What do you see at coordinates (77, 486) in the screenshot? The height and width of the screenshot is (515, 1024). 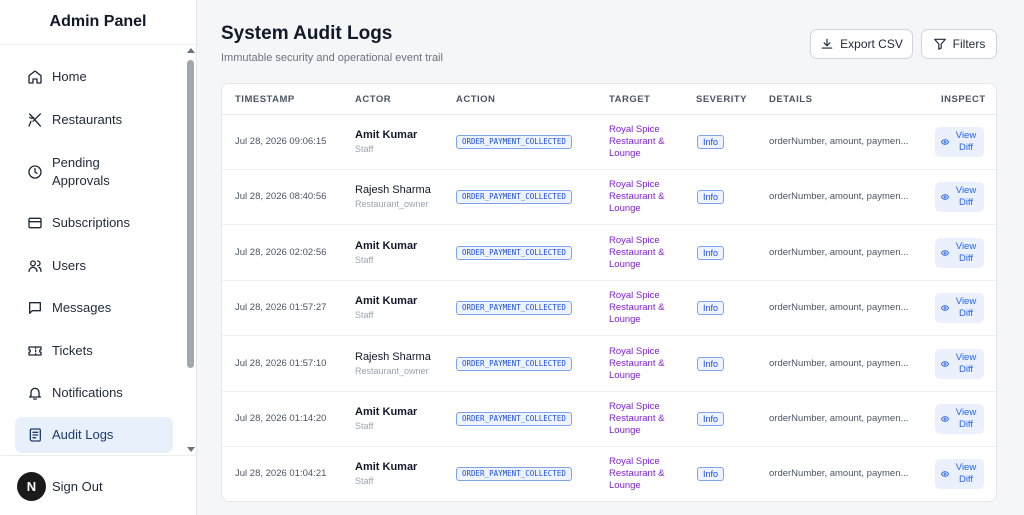 I see `sign-out-label: Sign Out` at bounding box center [77, 486].